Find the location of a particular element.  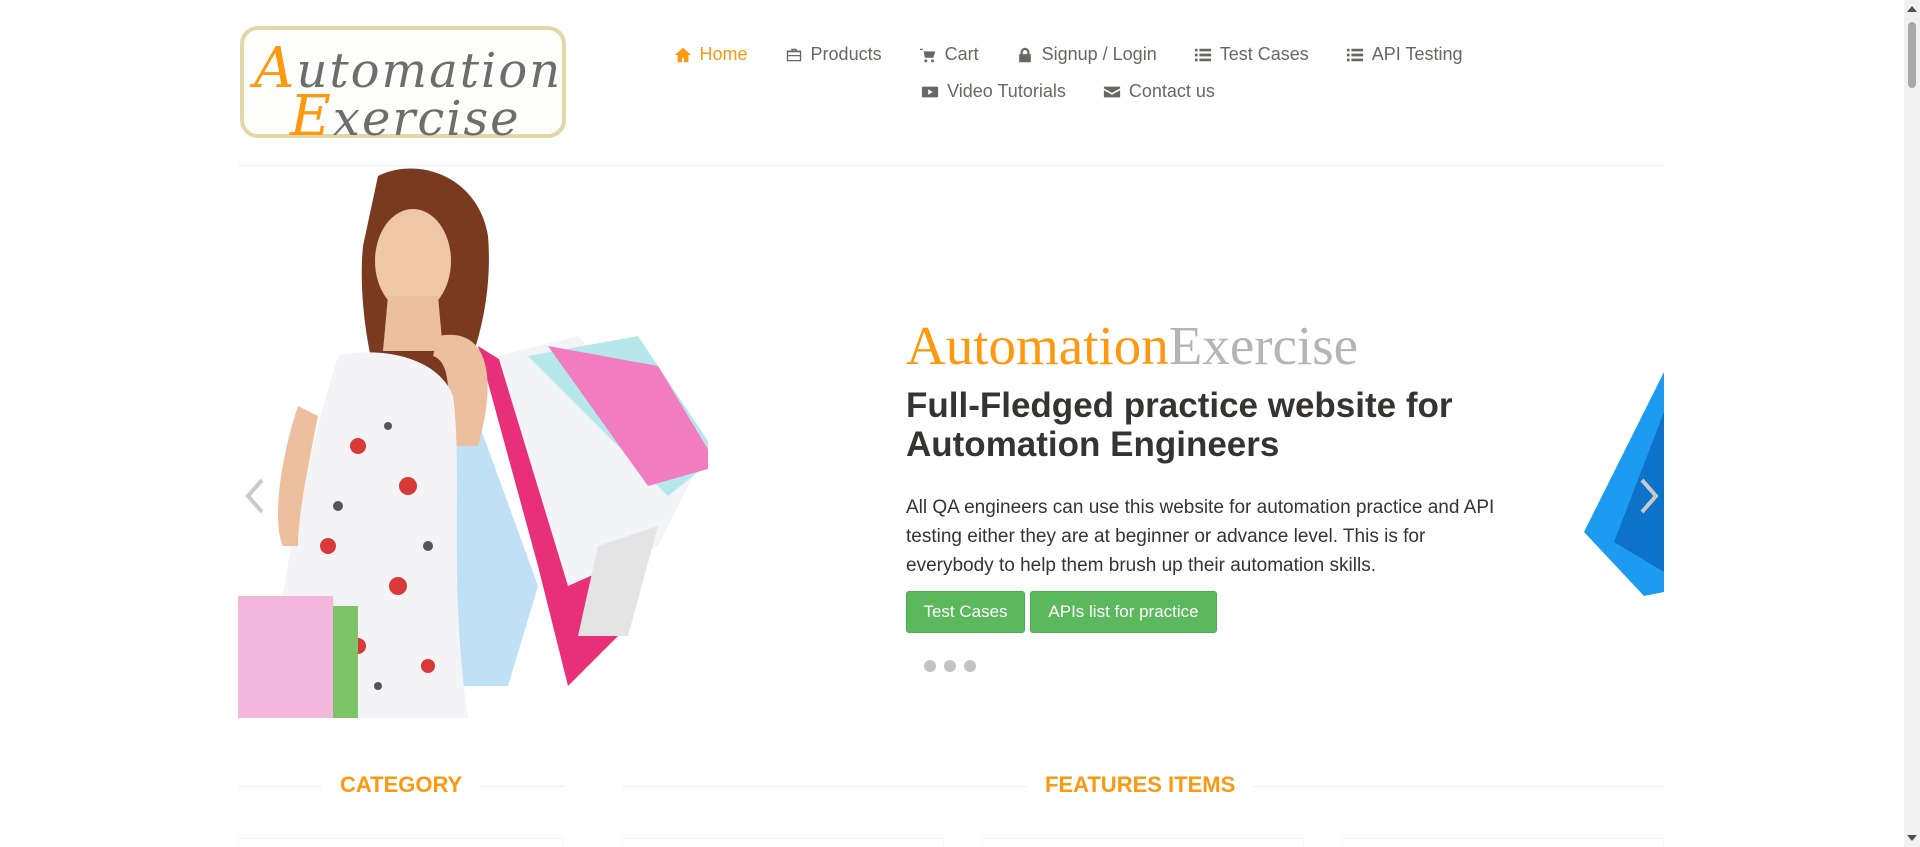

slider-brand-title: AutomationExercise is located at coordinates (1132, 345).